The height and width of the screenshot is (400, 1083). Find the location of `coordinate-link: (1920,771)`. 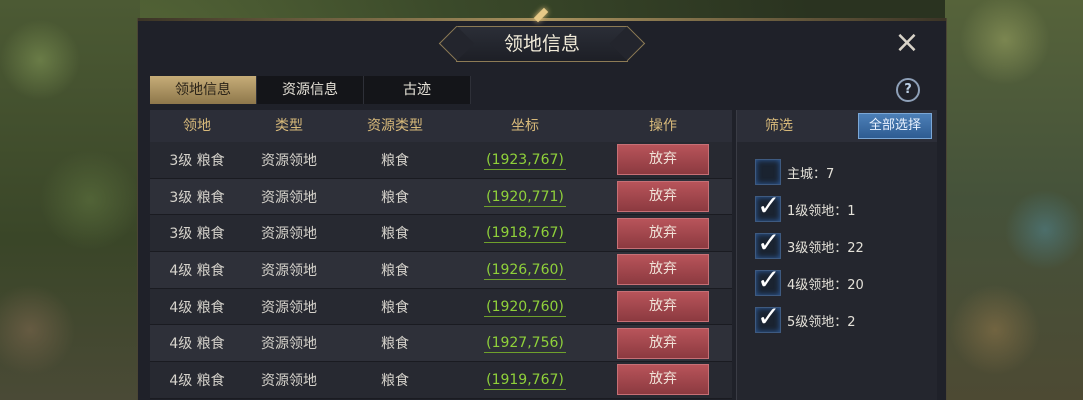

coordinate-link: (1920,771) is located at coordinates (525, 197).